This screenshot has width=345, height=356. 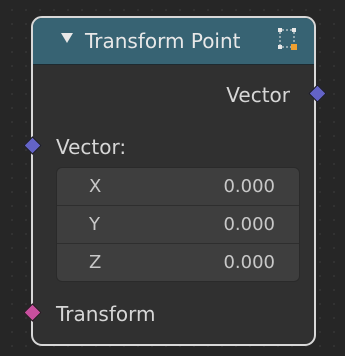 I want to click on node-title: Transform Point, so click(x=163, y=41).